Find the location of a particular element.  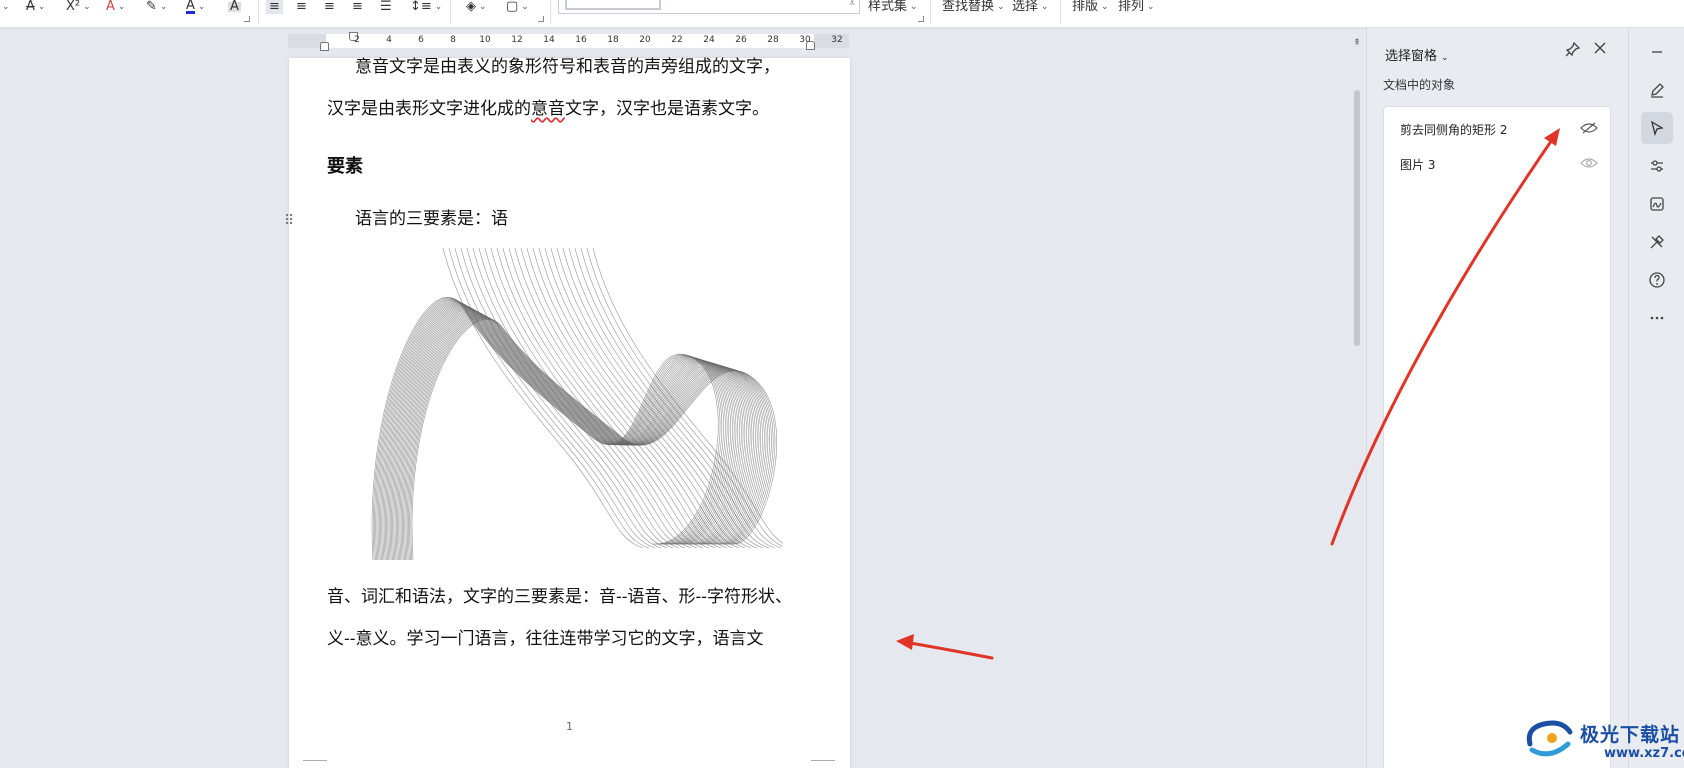

arrange-button: 排列 ⌄ is located at coordinates (1136, 7).